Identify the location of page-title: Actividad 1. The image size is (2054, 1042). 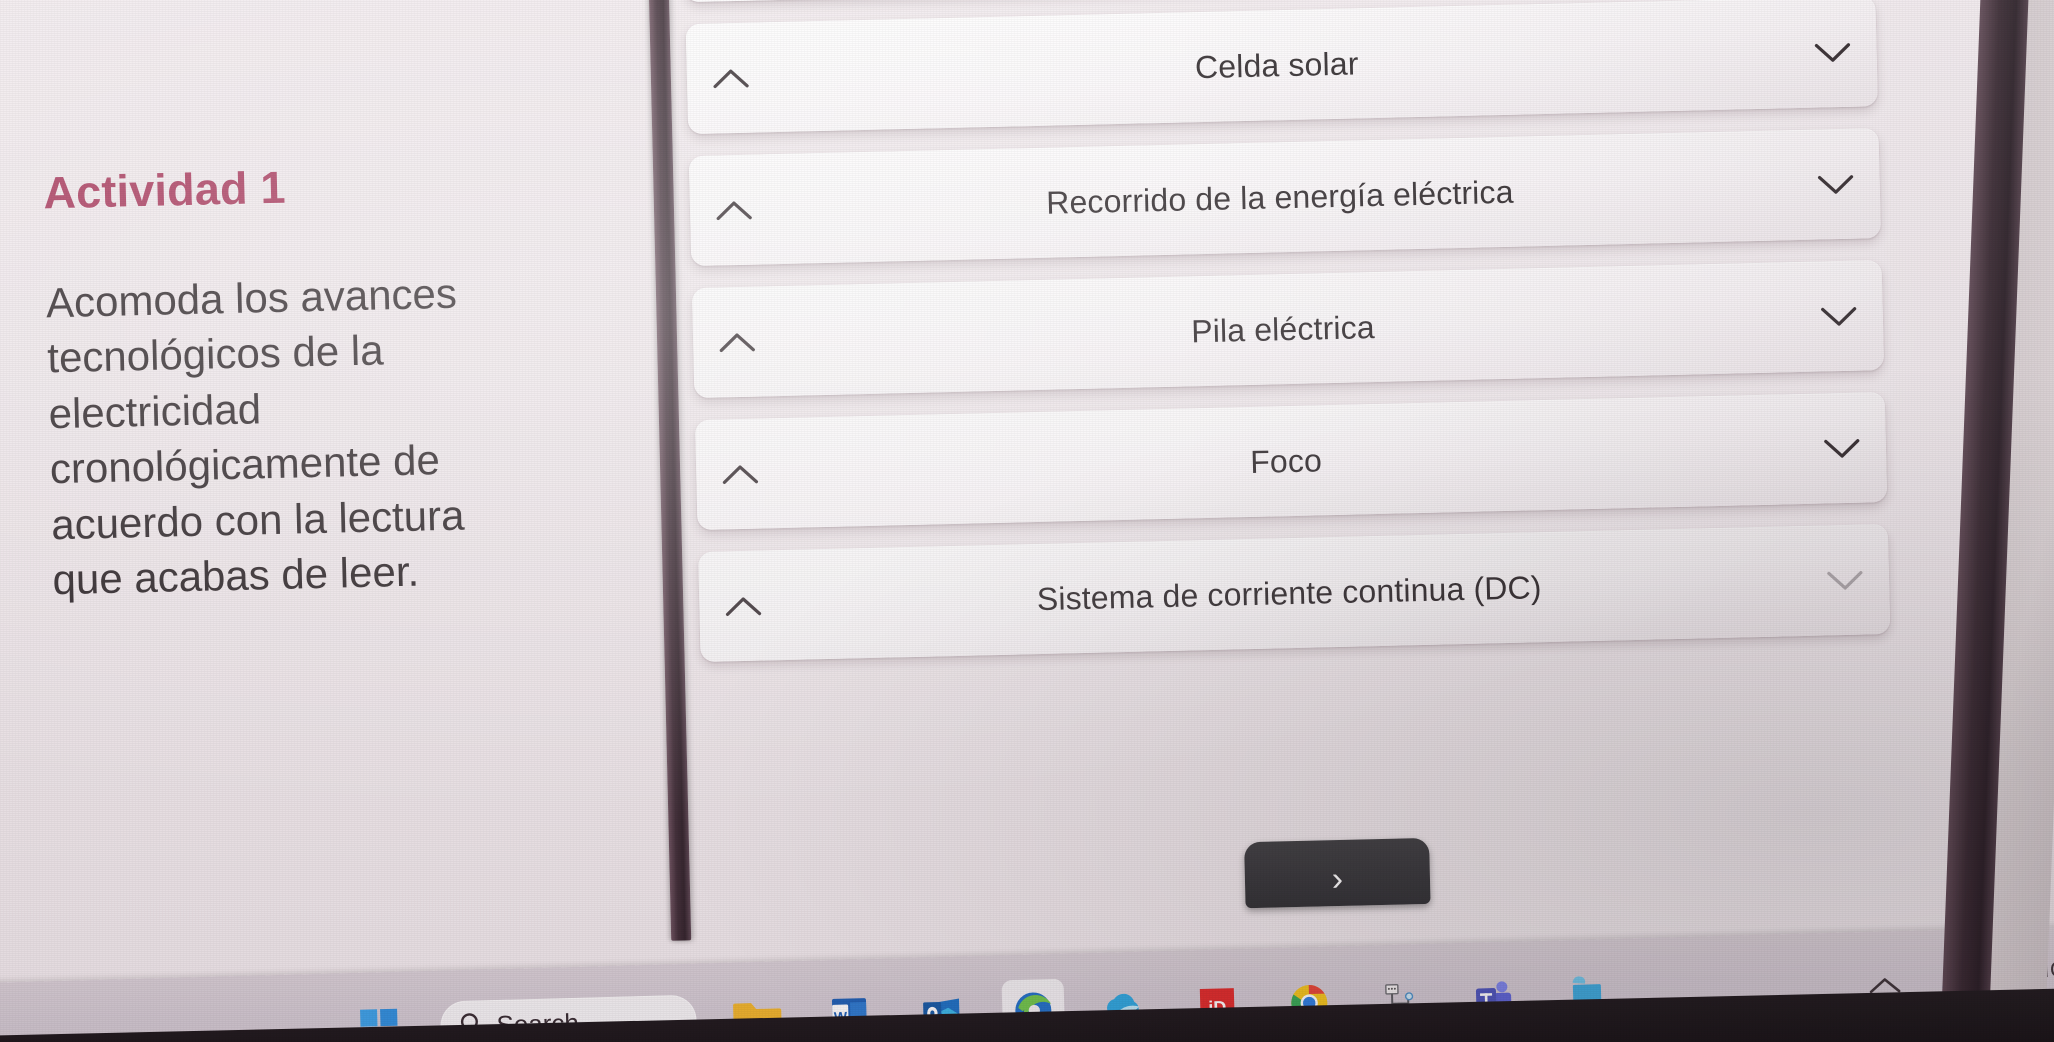
(164, 190).